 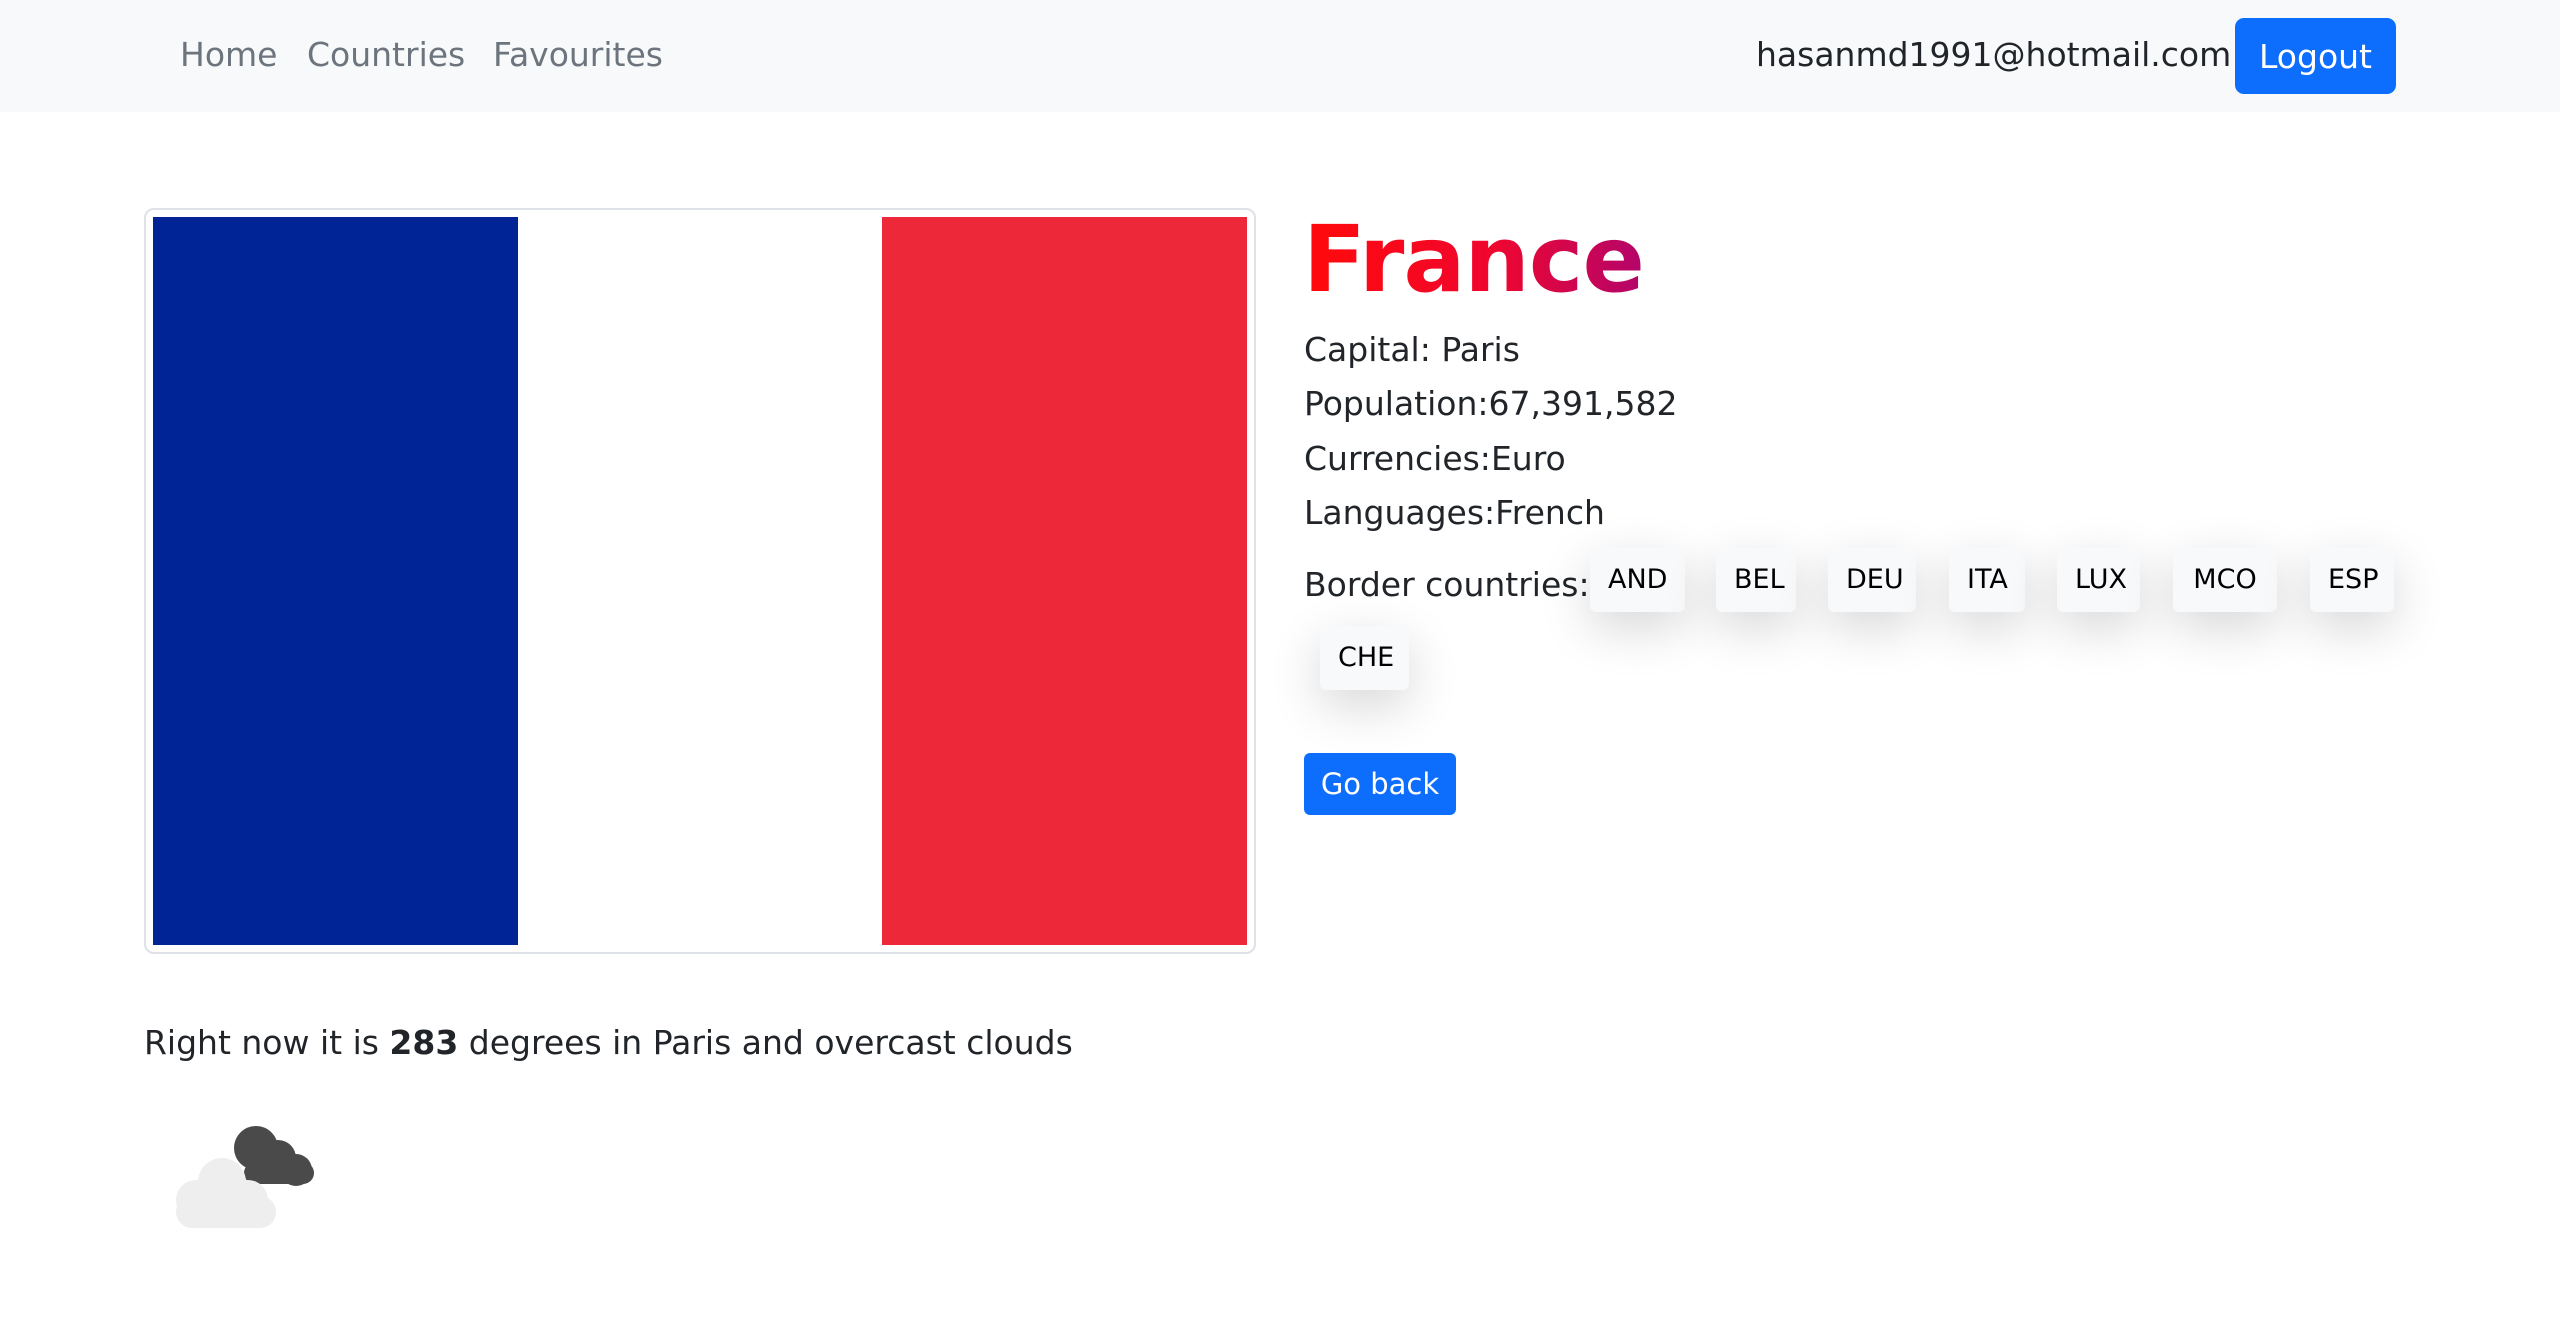 I want to click on weather-description: overcast clouds, so click(x=943, y=1042).